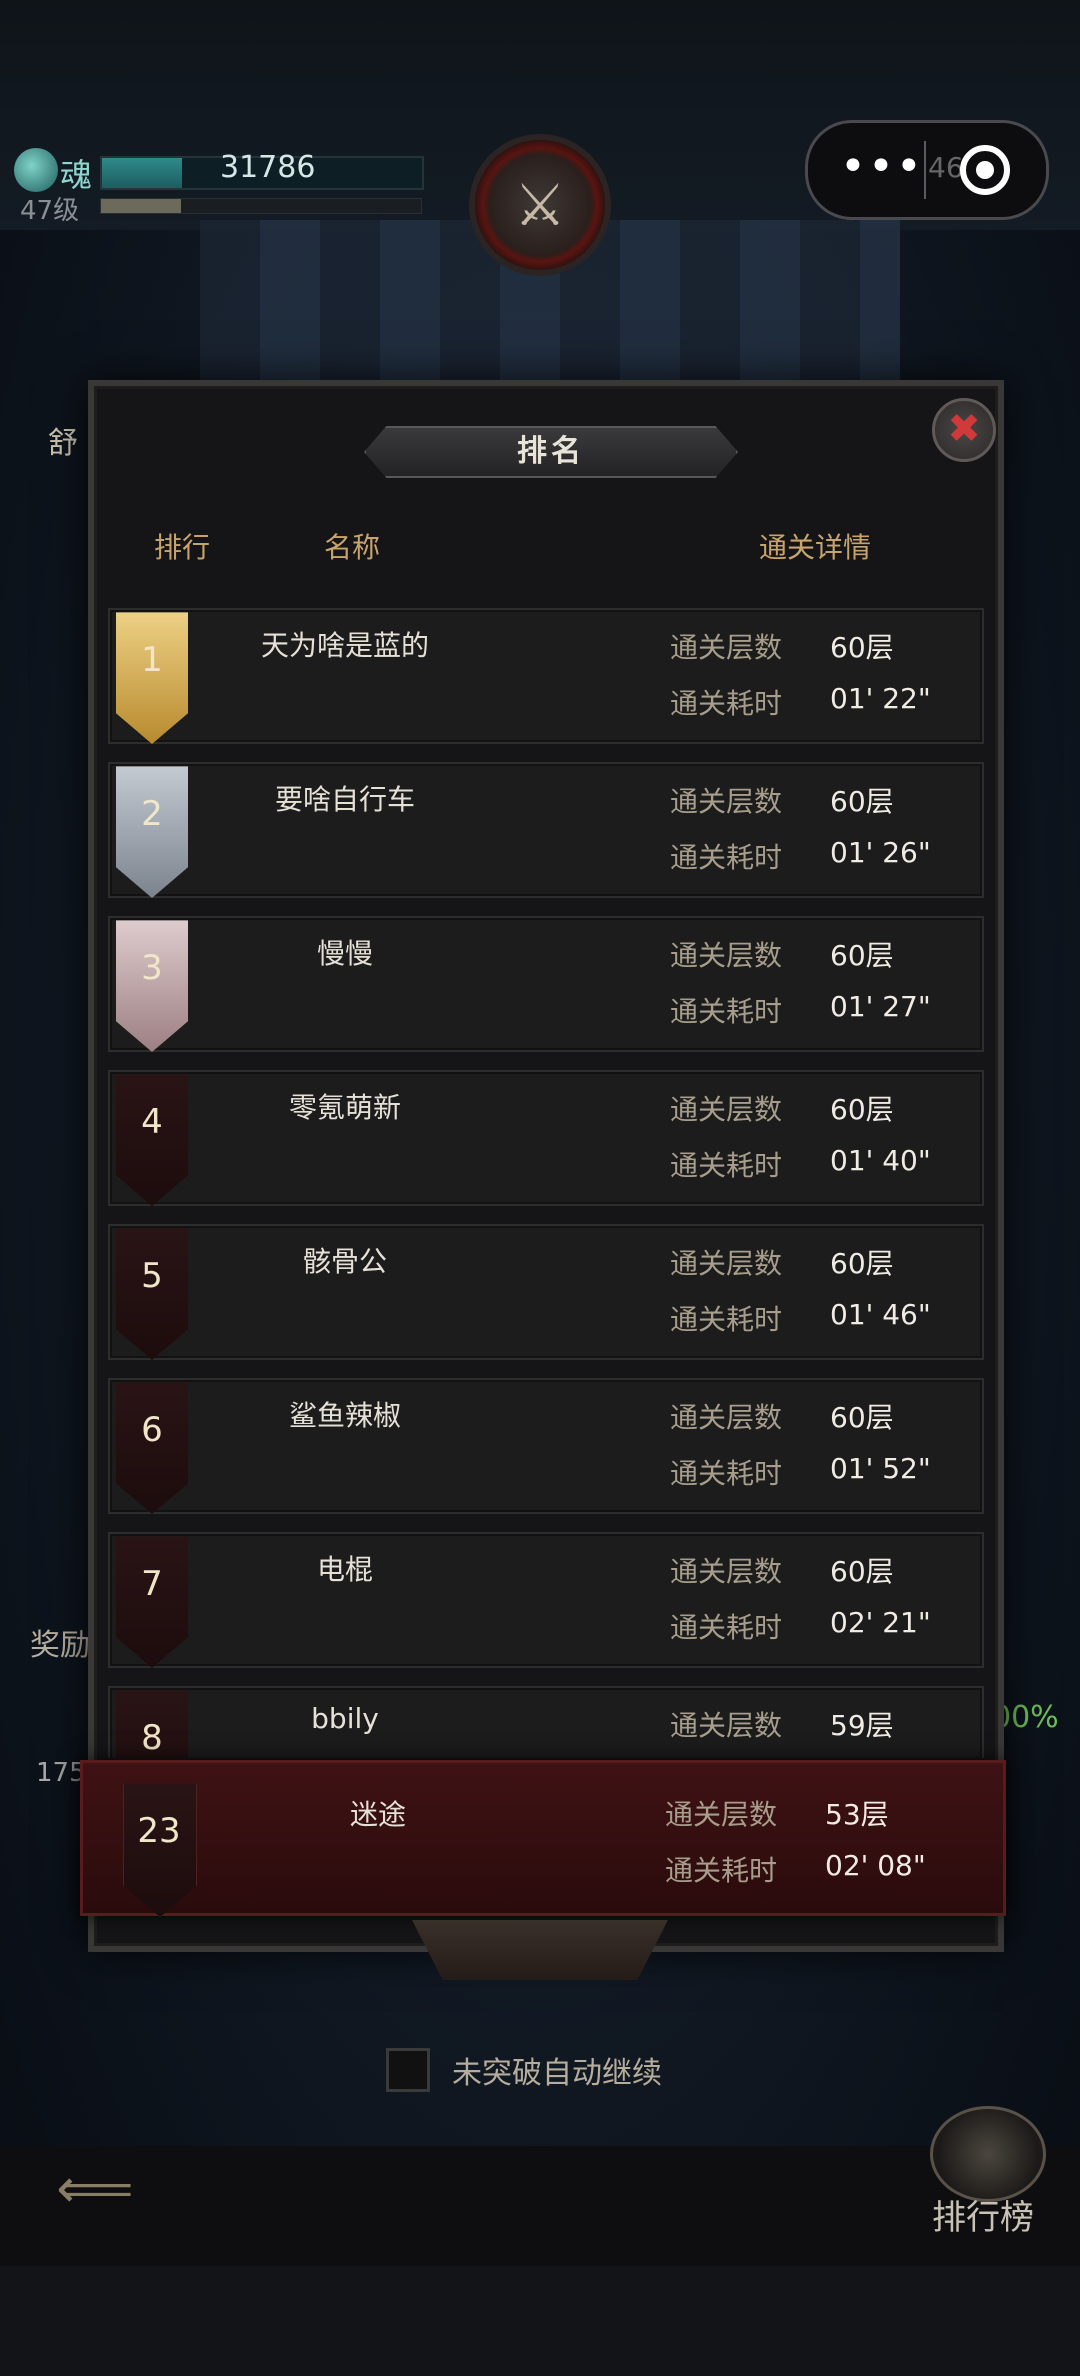 The width and height of the screenshot is (1080, 2376). What do you see at coordinates (983, 2214) in the screenshot?
I see `leaderboard-label: 排行榜` at bounding box center [983, 2214].